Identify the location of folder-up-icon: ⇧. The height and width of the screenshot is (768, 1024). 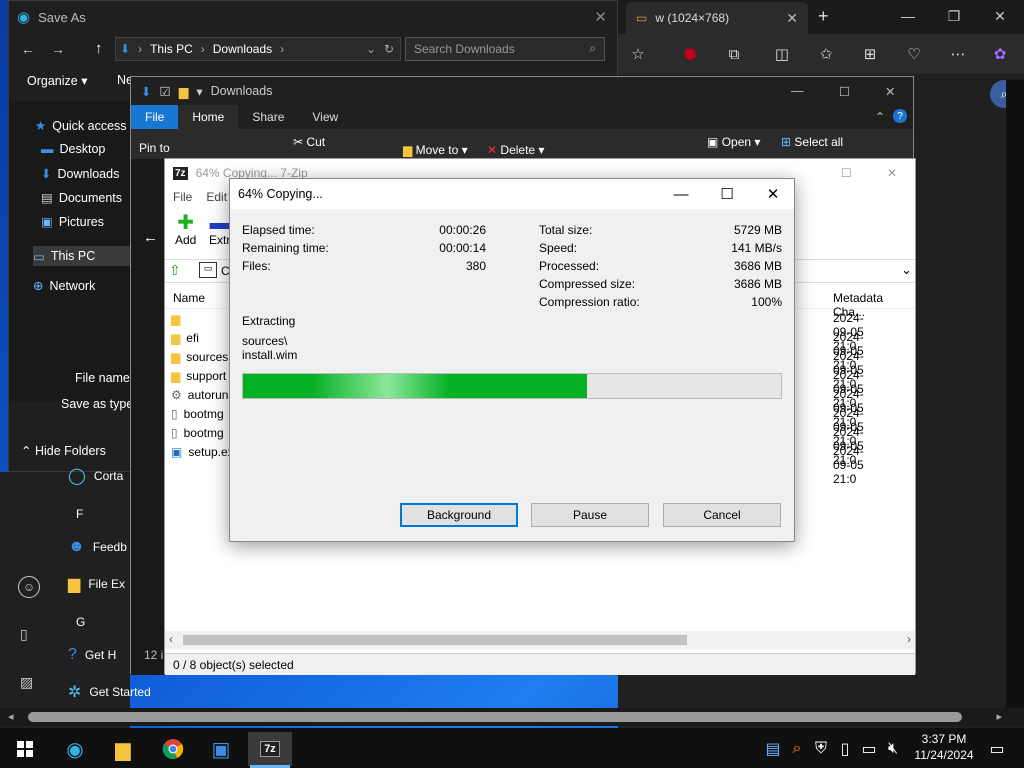
(175, 270).